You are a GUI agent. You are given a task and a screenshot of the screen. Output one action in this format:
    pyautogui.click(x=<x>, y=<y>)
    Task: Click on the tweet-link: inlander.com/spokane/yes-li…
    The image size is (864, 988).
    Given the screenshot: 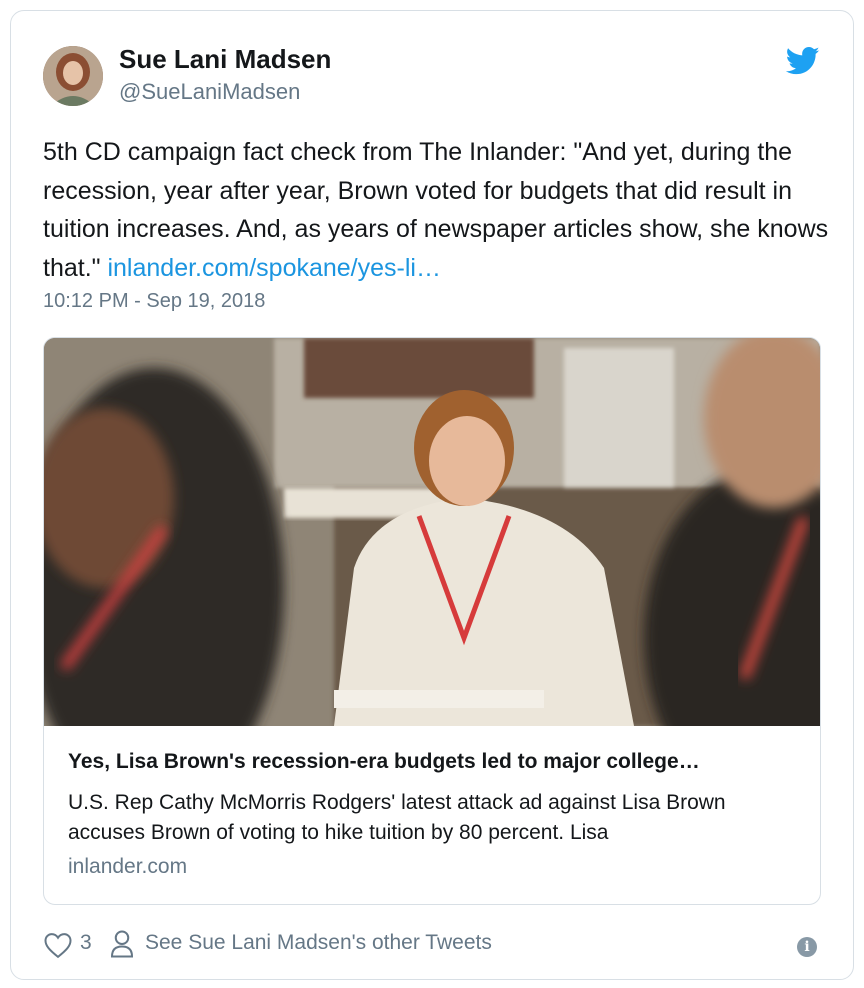 What is the action you would take?
    pyautogui.click(x=274, y=268)
    